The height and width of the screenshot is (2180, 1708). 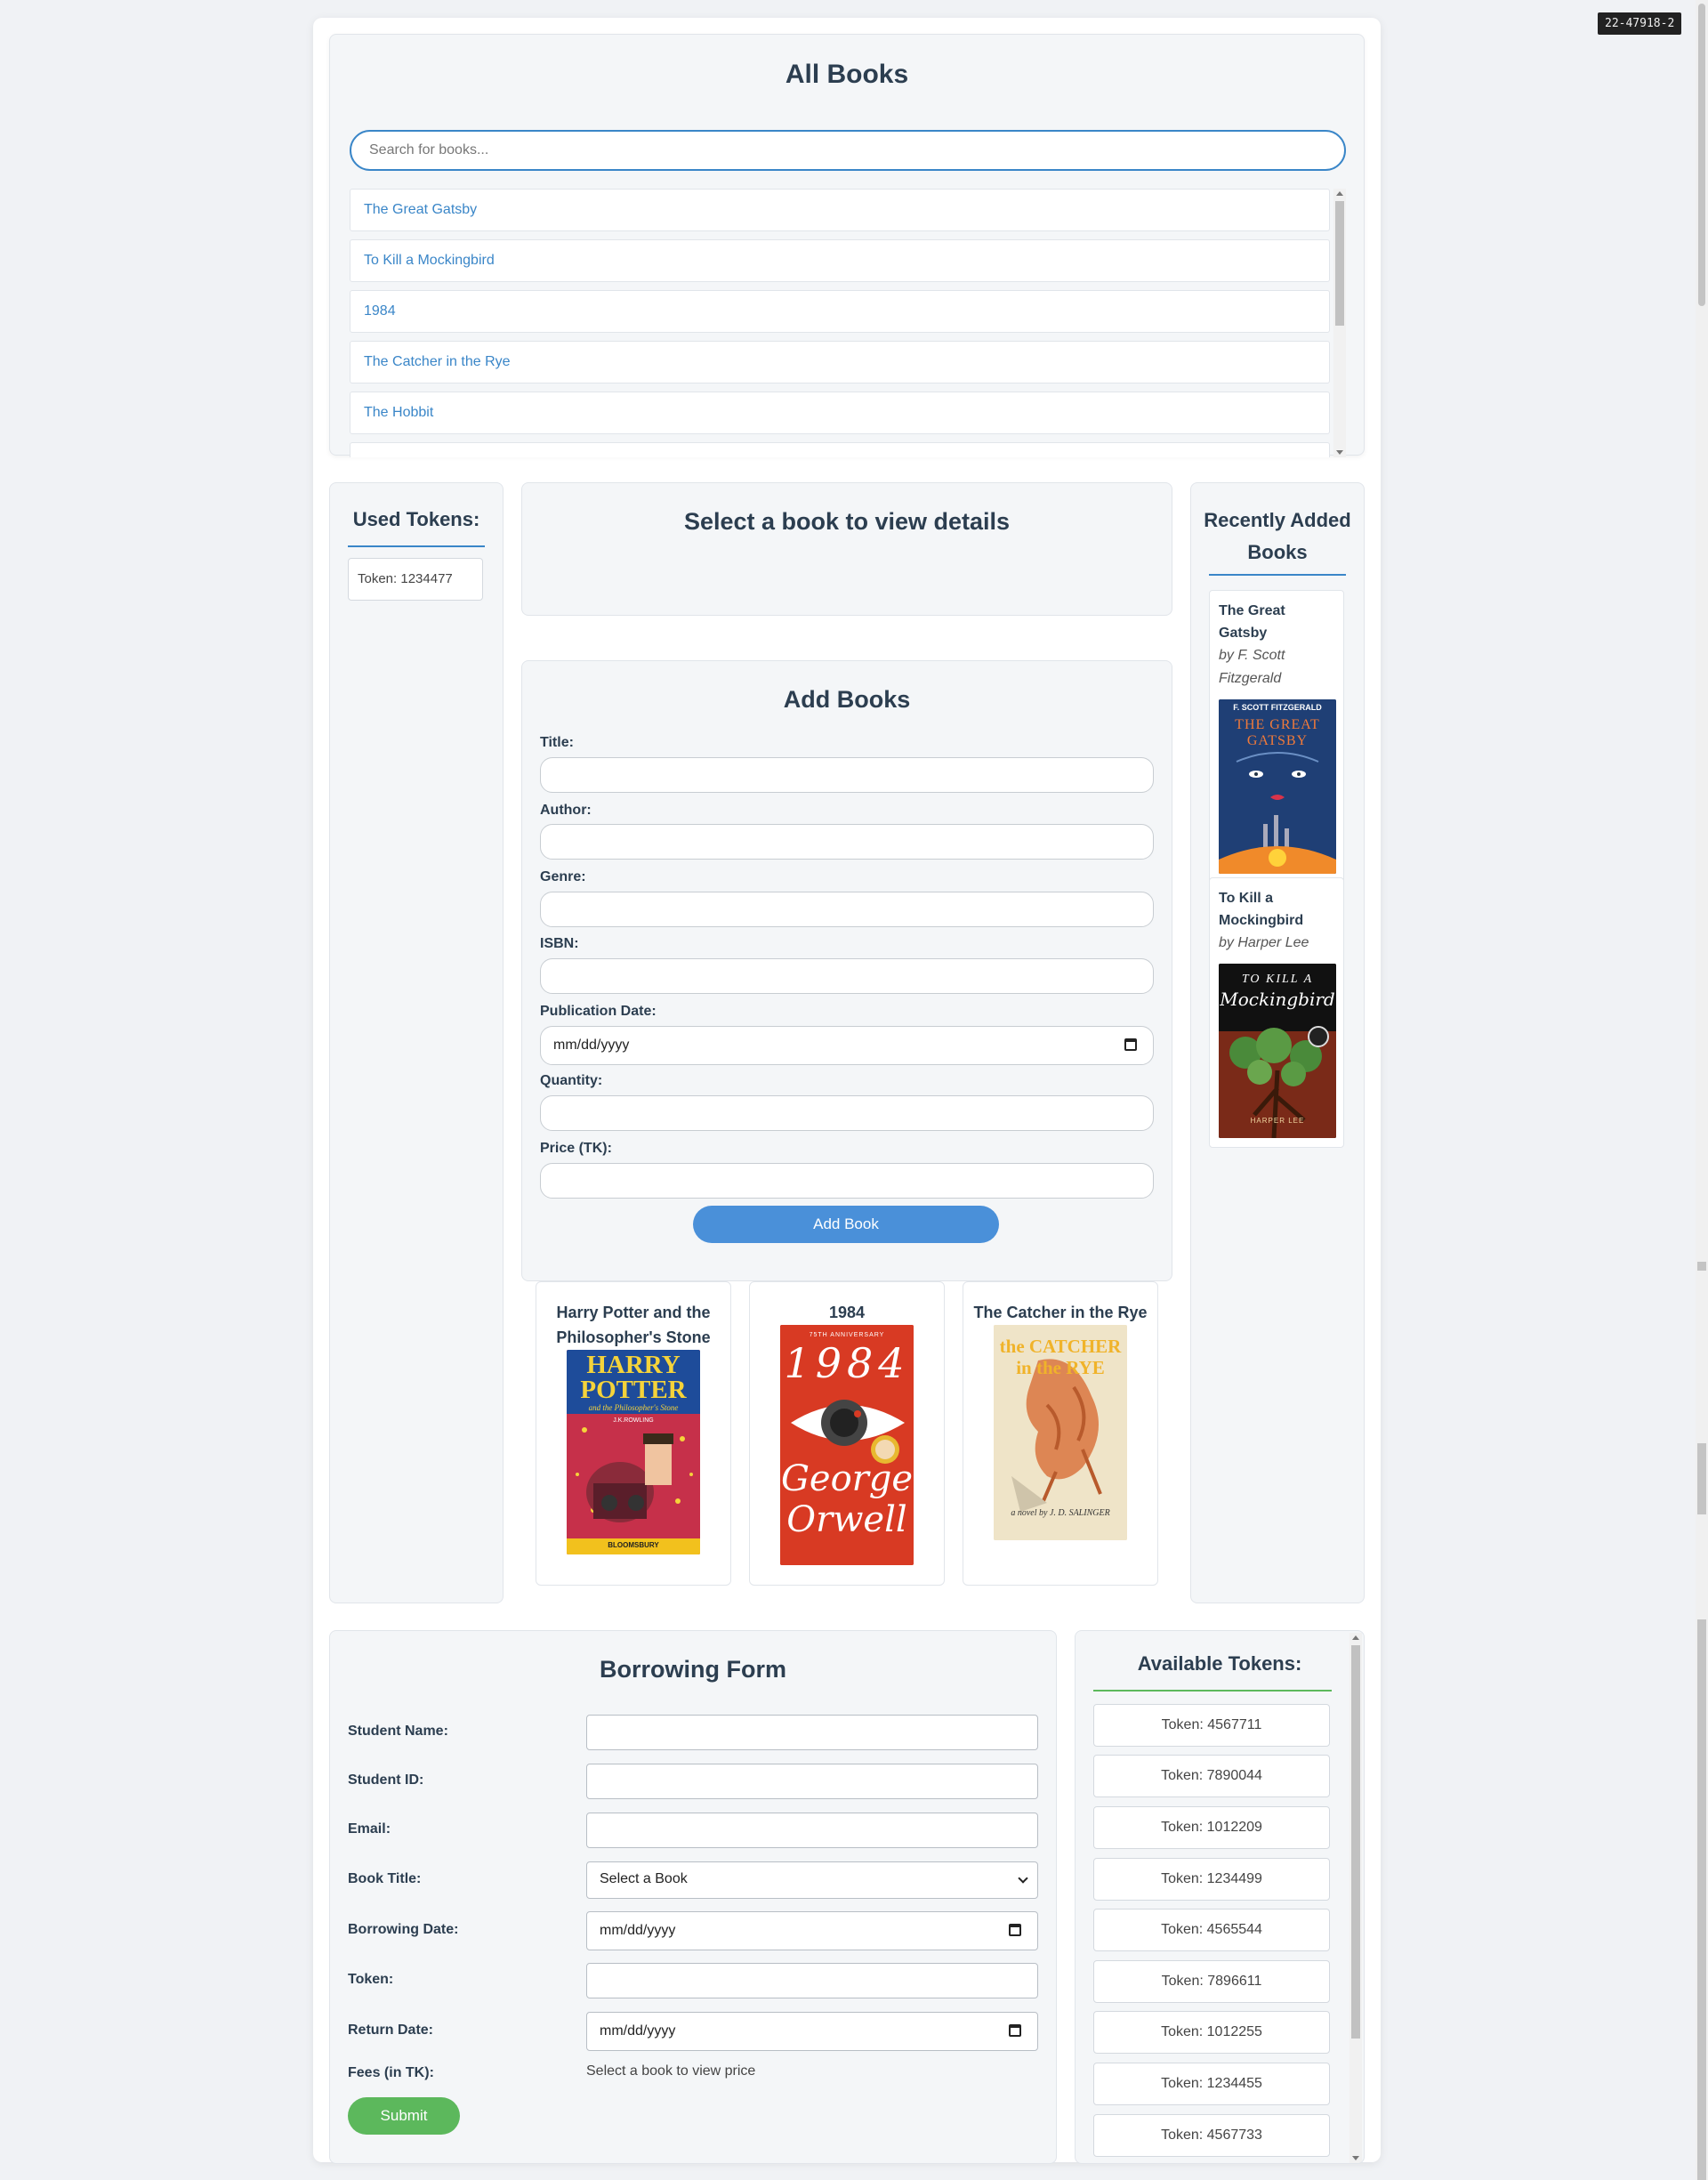 I want to click on fees-label: Fees (in TK):, so click(x=391, y=2072).